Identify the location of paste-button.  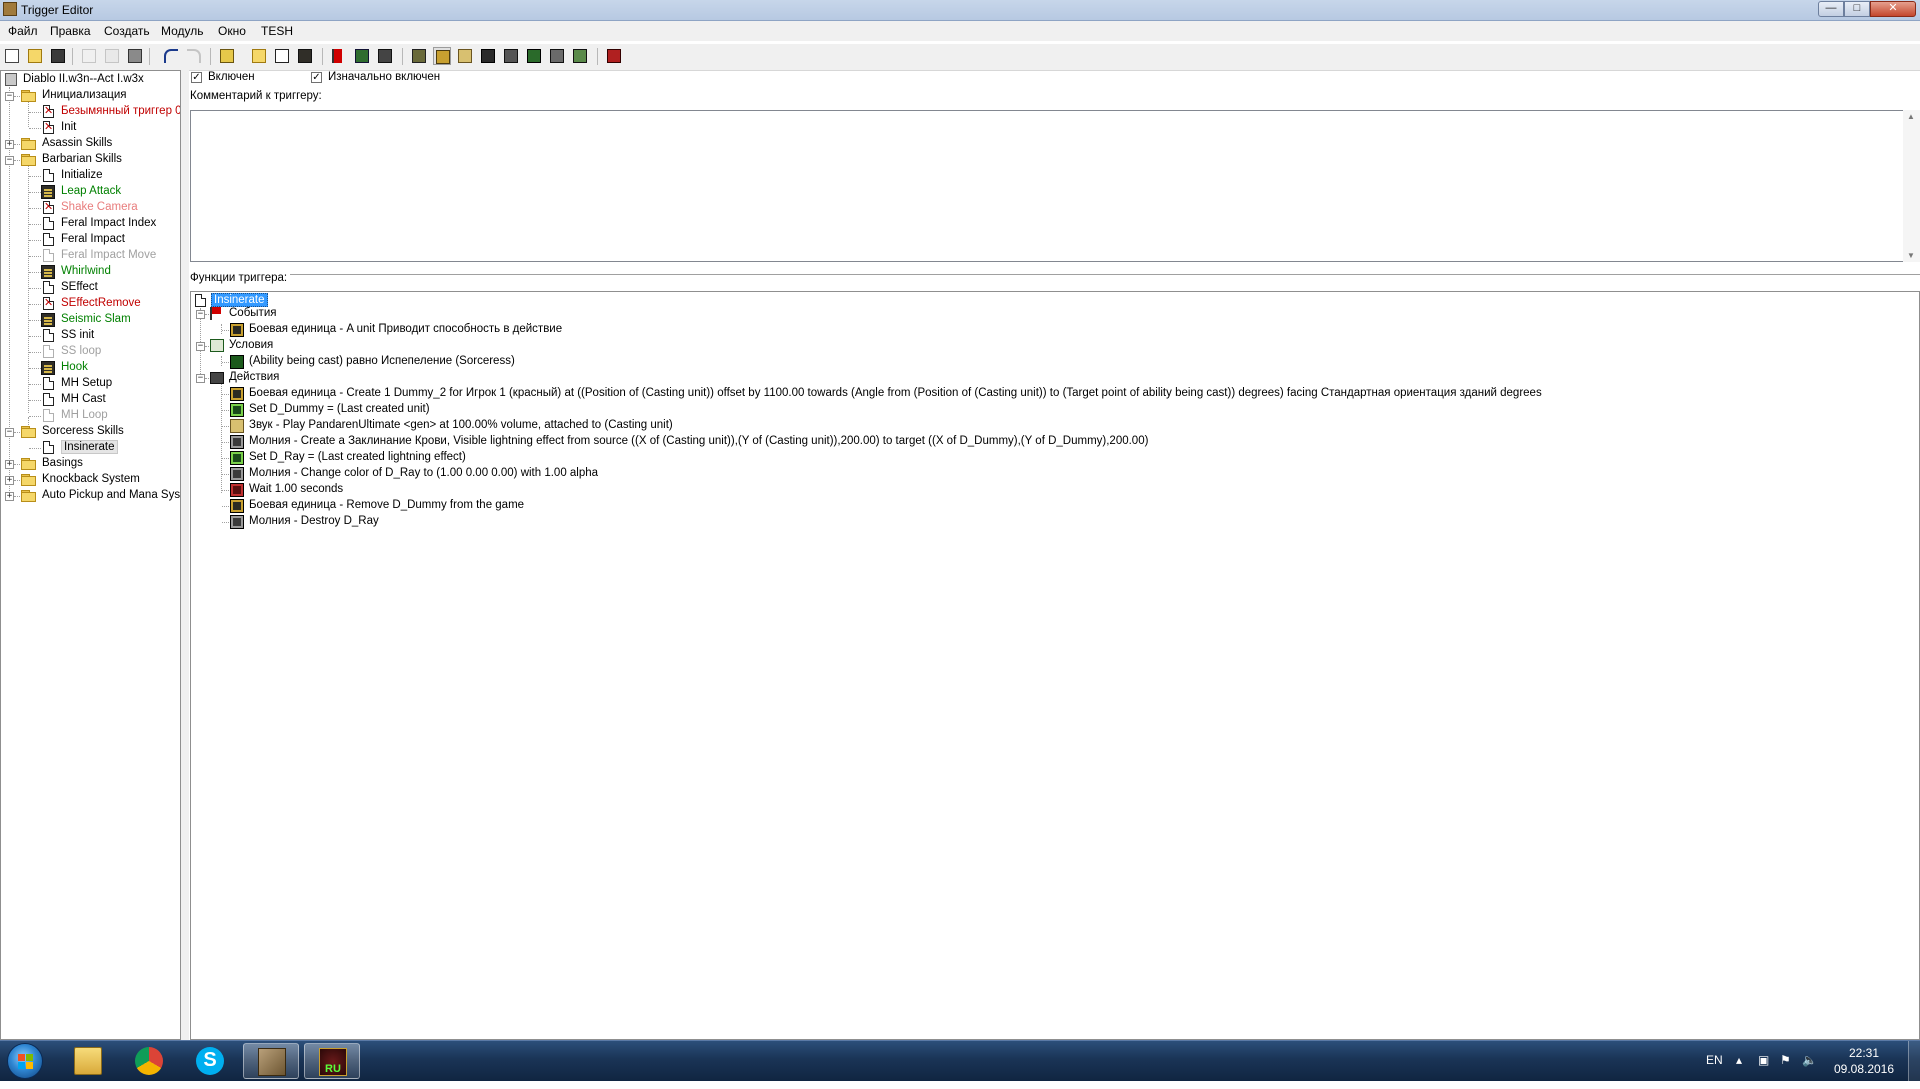
(135, 56).